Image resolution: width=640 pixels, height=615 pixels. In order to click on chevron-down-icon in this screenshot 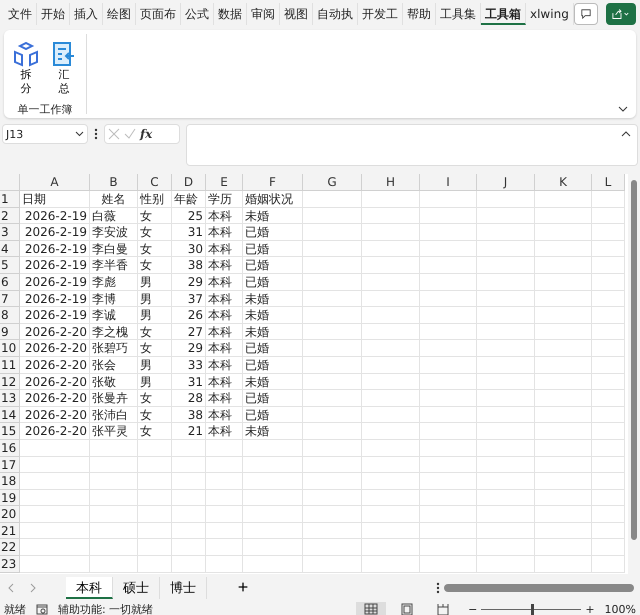, I will do `click(623, 109)`.